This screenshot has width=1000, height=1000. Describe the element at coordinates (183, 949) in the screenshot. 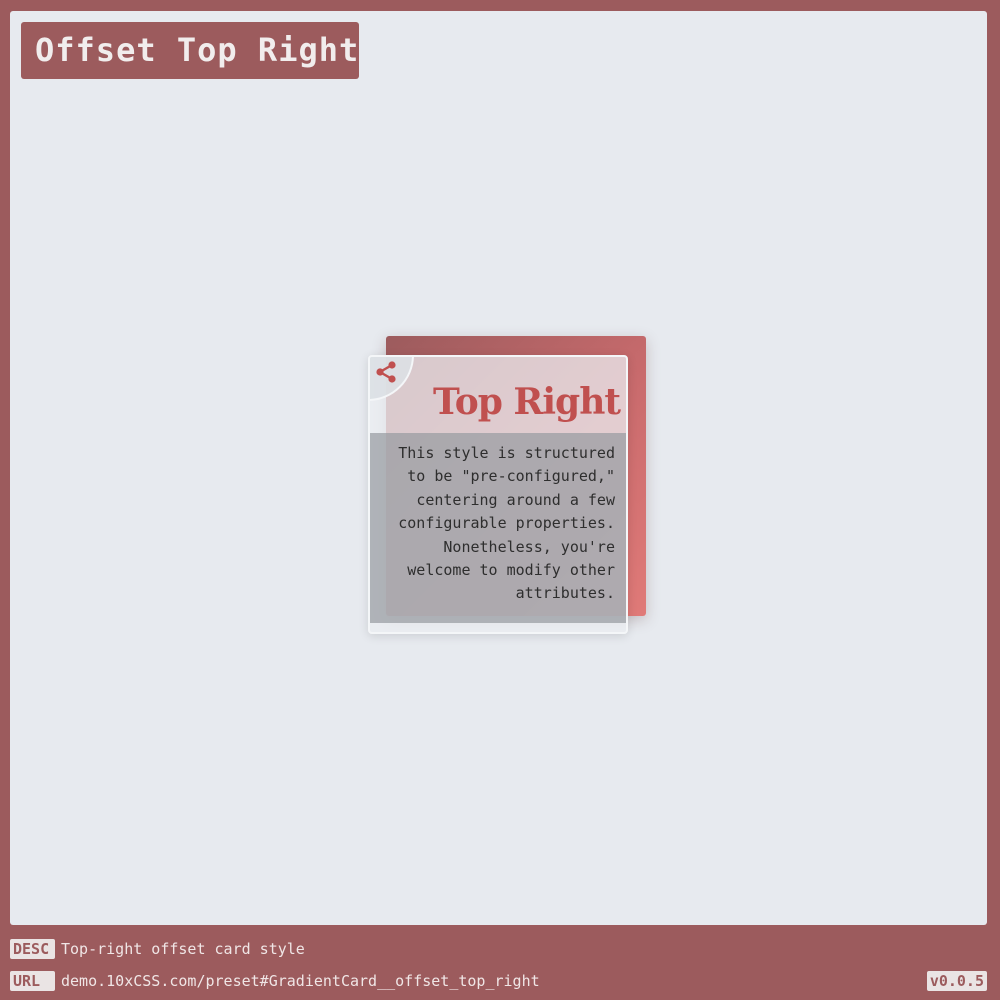

I see `desc-text: Top-right offset card style` at that location.